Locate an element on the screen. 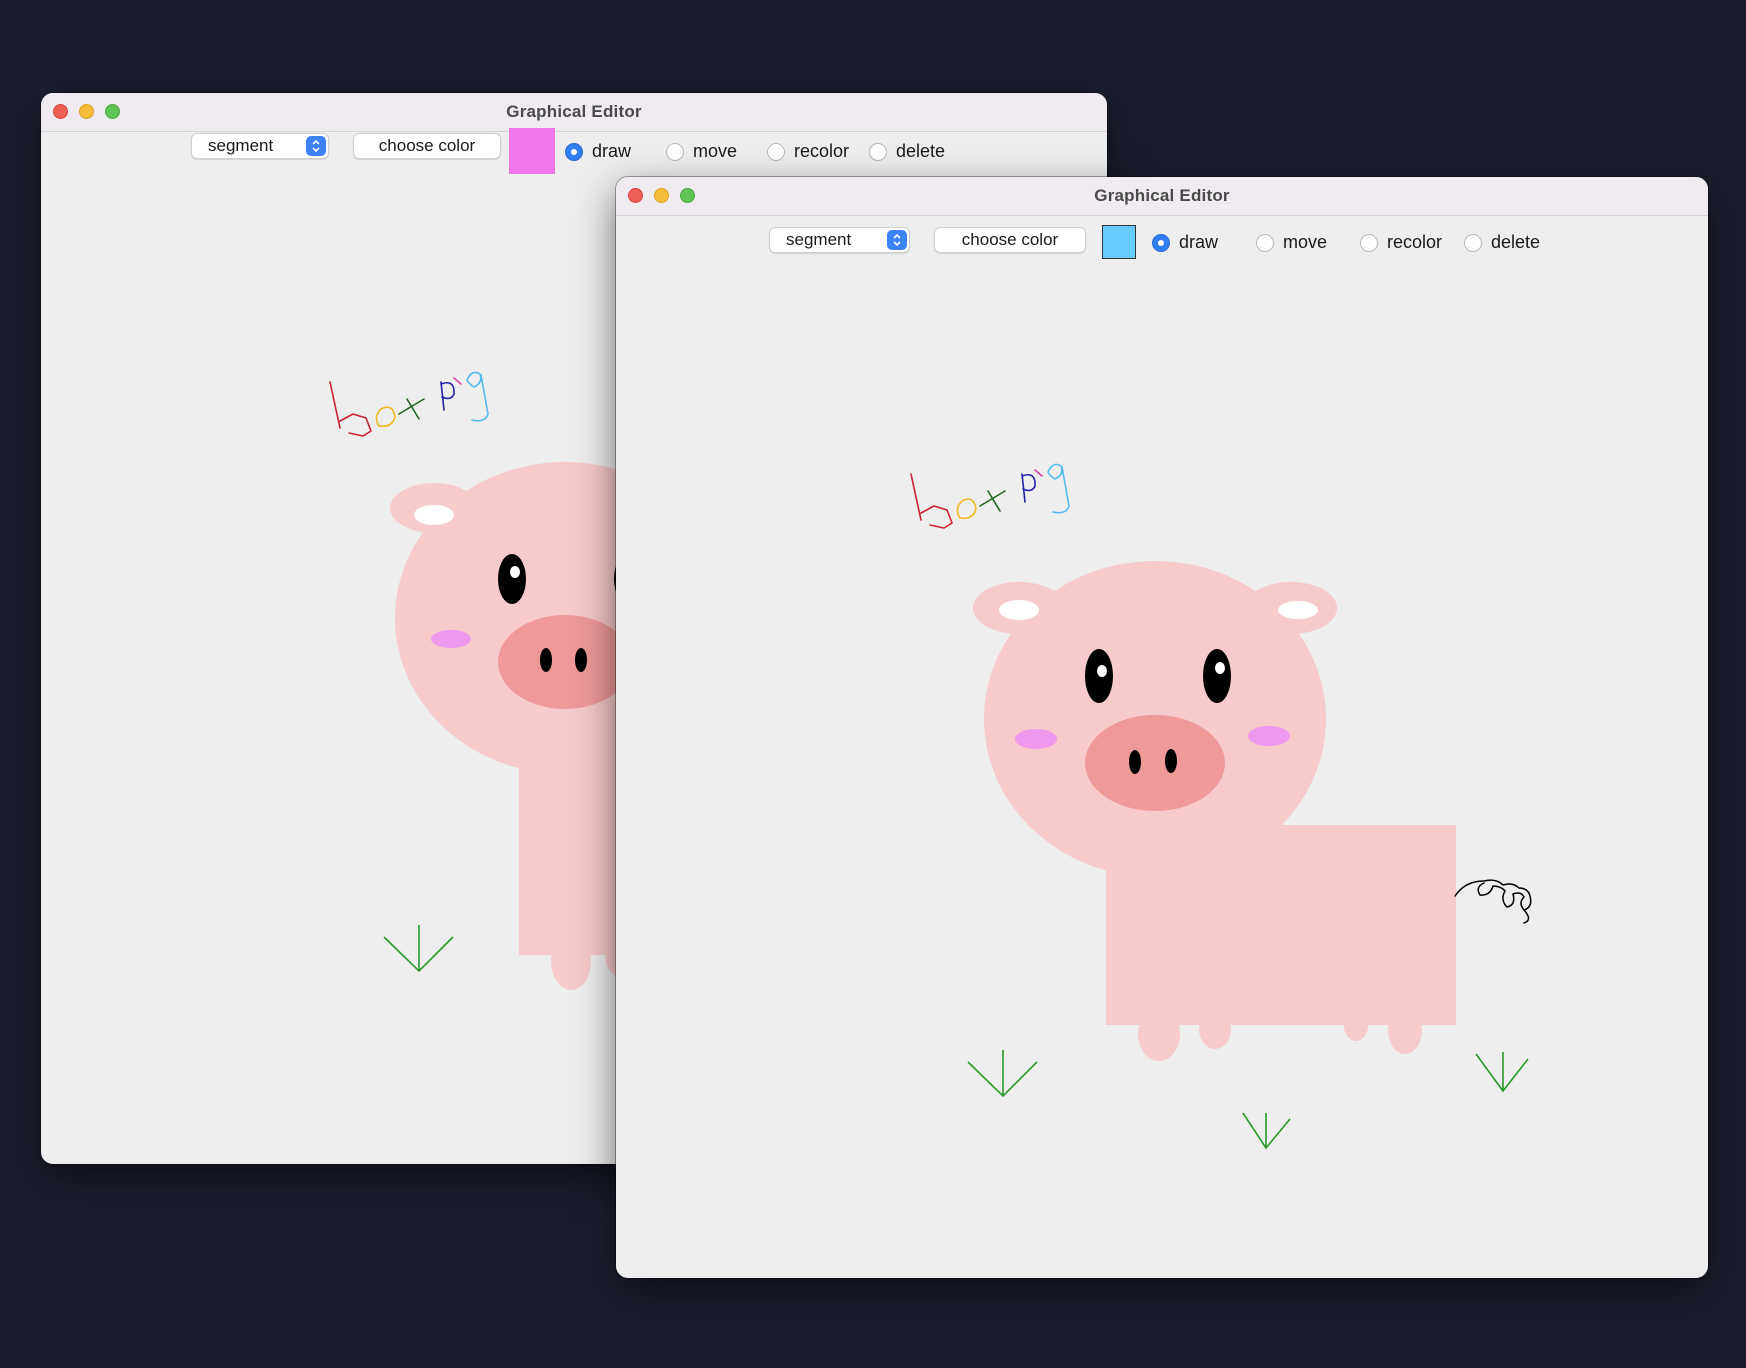 The image size is (1746, 1368). pig-right-eye-highlight is located at coordinates (1220, 668).